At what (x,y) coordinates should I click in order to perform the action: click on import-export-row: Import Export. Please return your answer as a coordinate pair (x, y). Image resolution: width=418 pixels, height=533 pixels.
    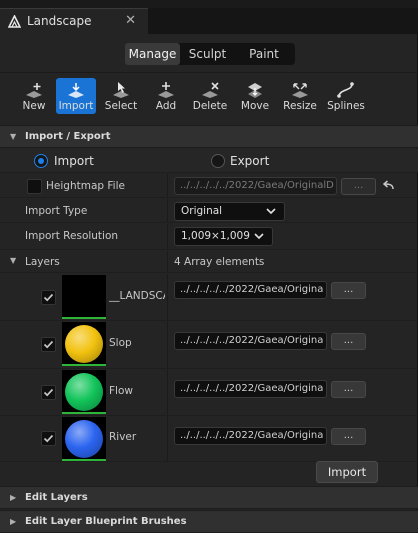
    Looking at the image, I should click on (209, 161).